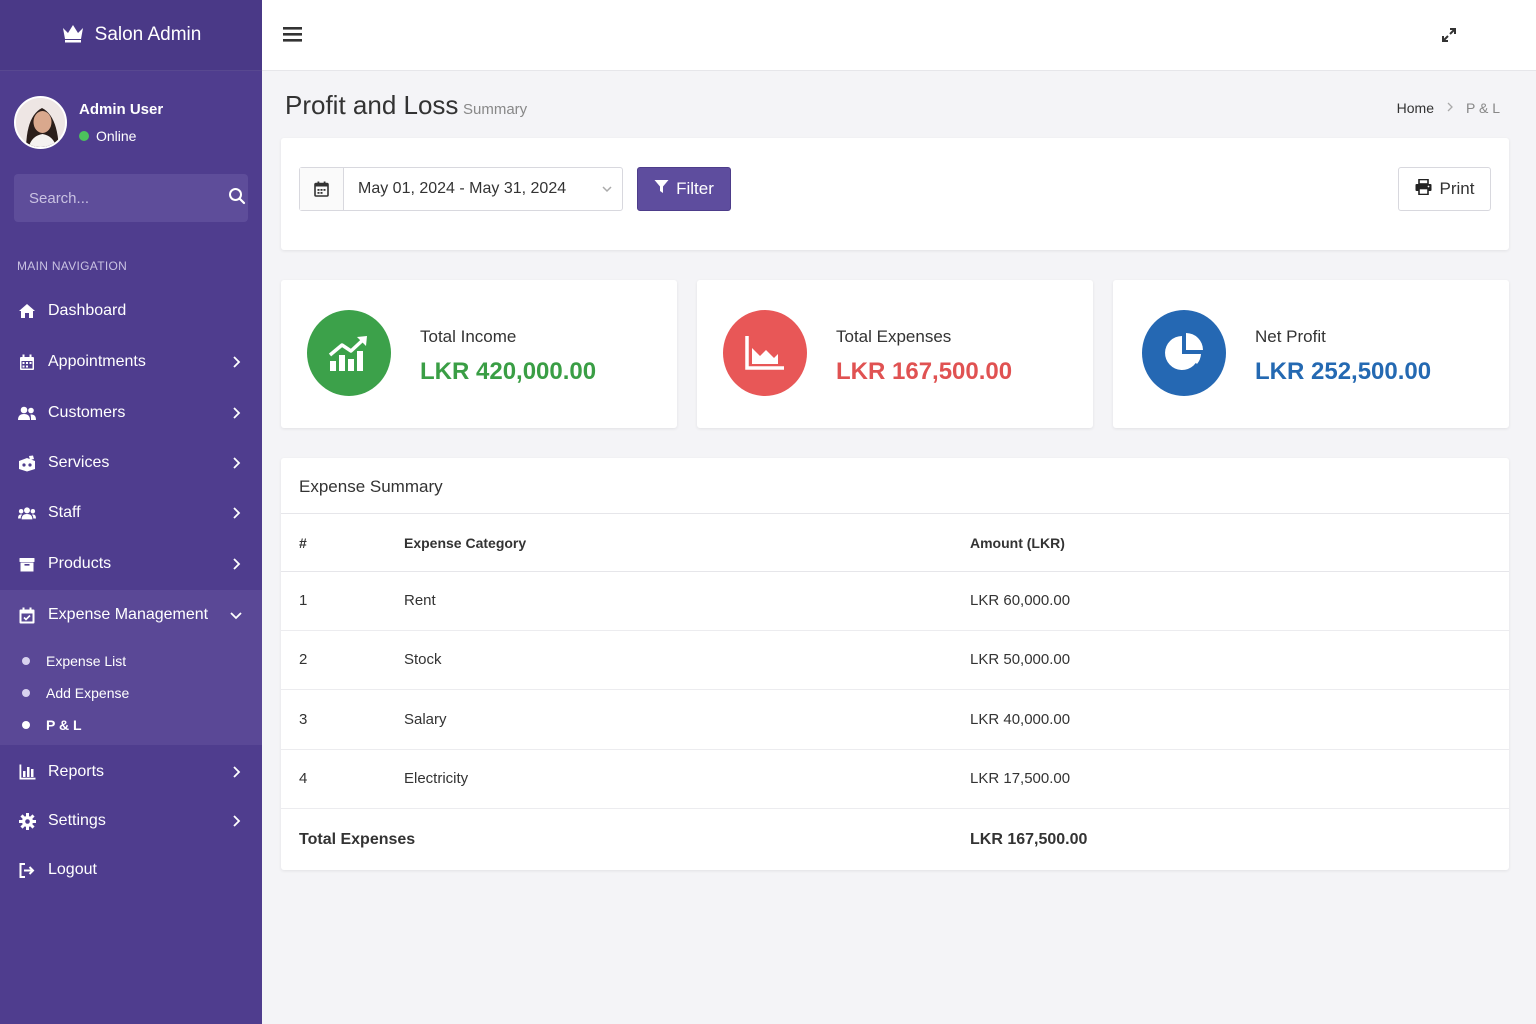  What do you see at coordinates (357, 839) in the screenshot?
I see `total-label: Total Expenses` at bounding box center [357, 839].